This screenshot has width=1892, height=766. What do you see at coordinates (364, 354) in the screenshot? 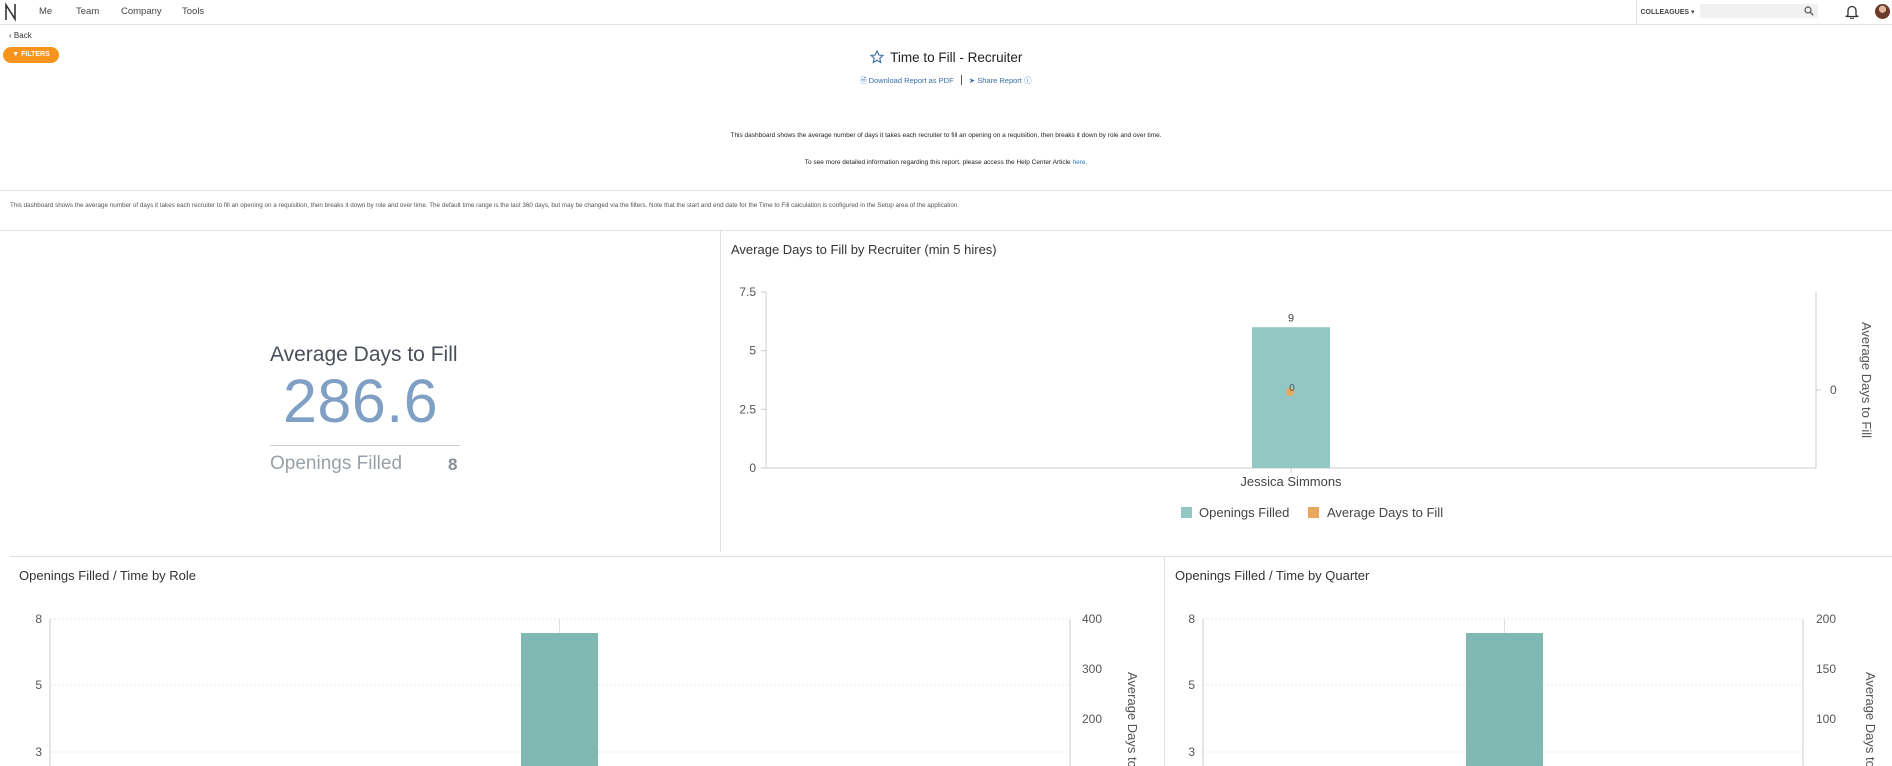
I see `kpi-title: Average Days to Fill` at bounding box center [364, 354].